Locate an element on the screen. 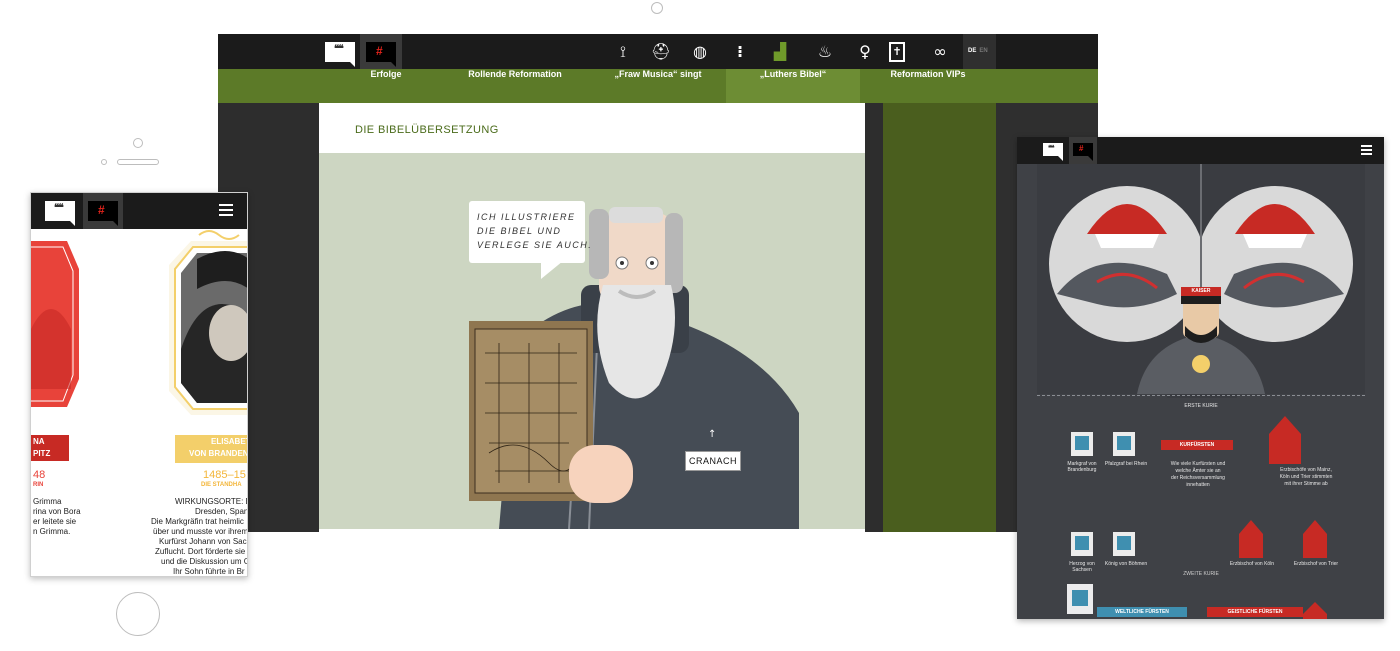 This screenshot has height=651, width=1400. label-arrow-icon: ↑ is located at coordinates (712, 434).